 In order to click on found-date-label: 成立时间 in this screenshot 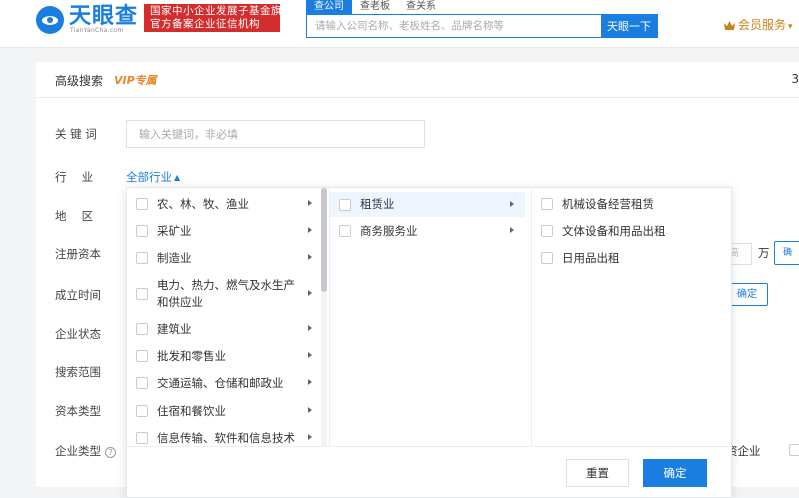, I will do `click(78, 295)`.